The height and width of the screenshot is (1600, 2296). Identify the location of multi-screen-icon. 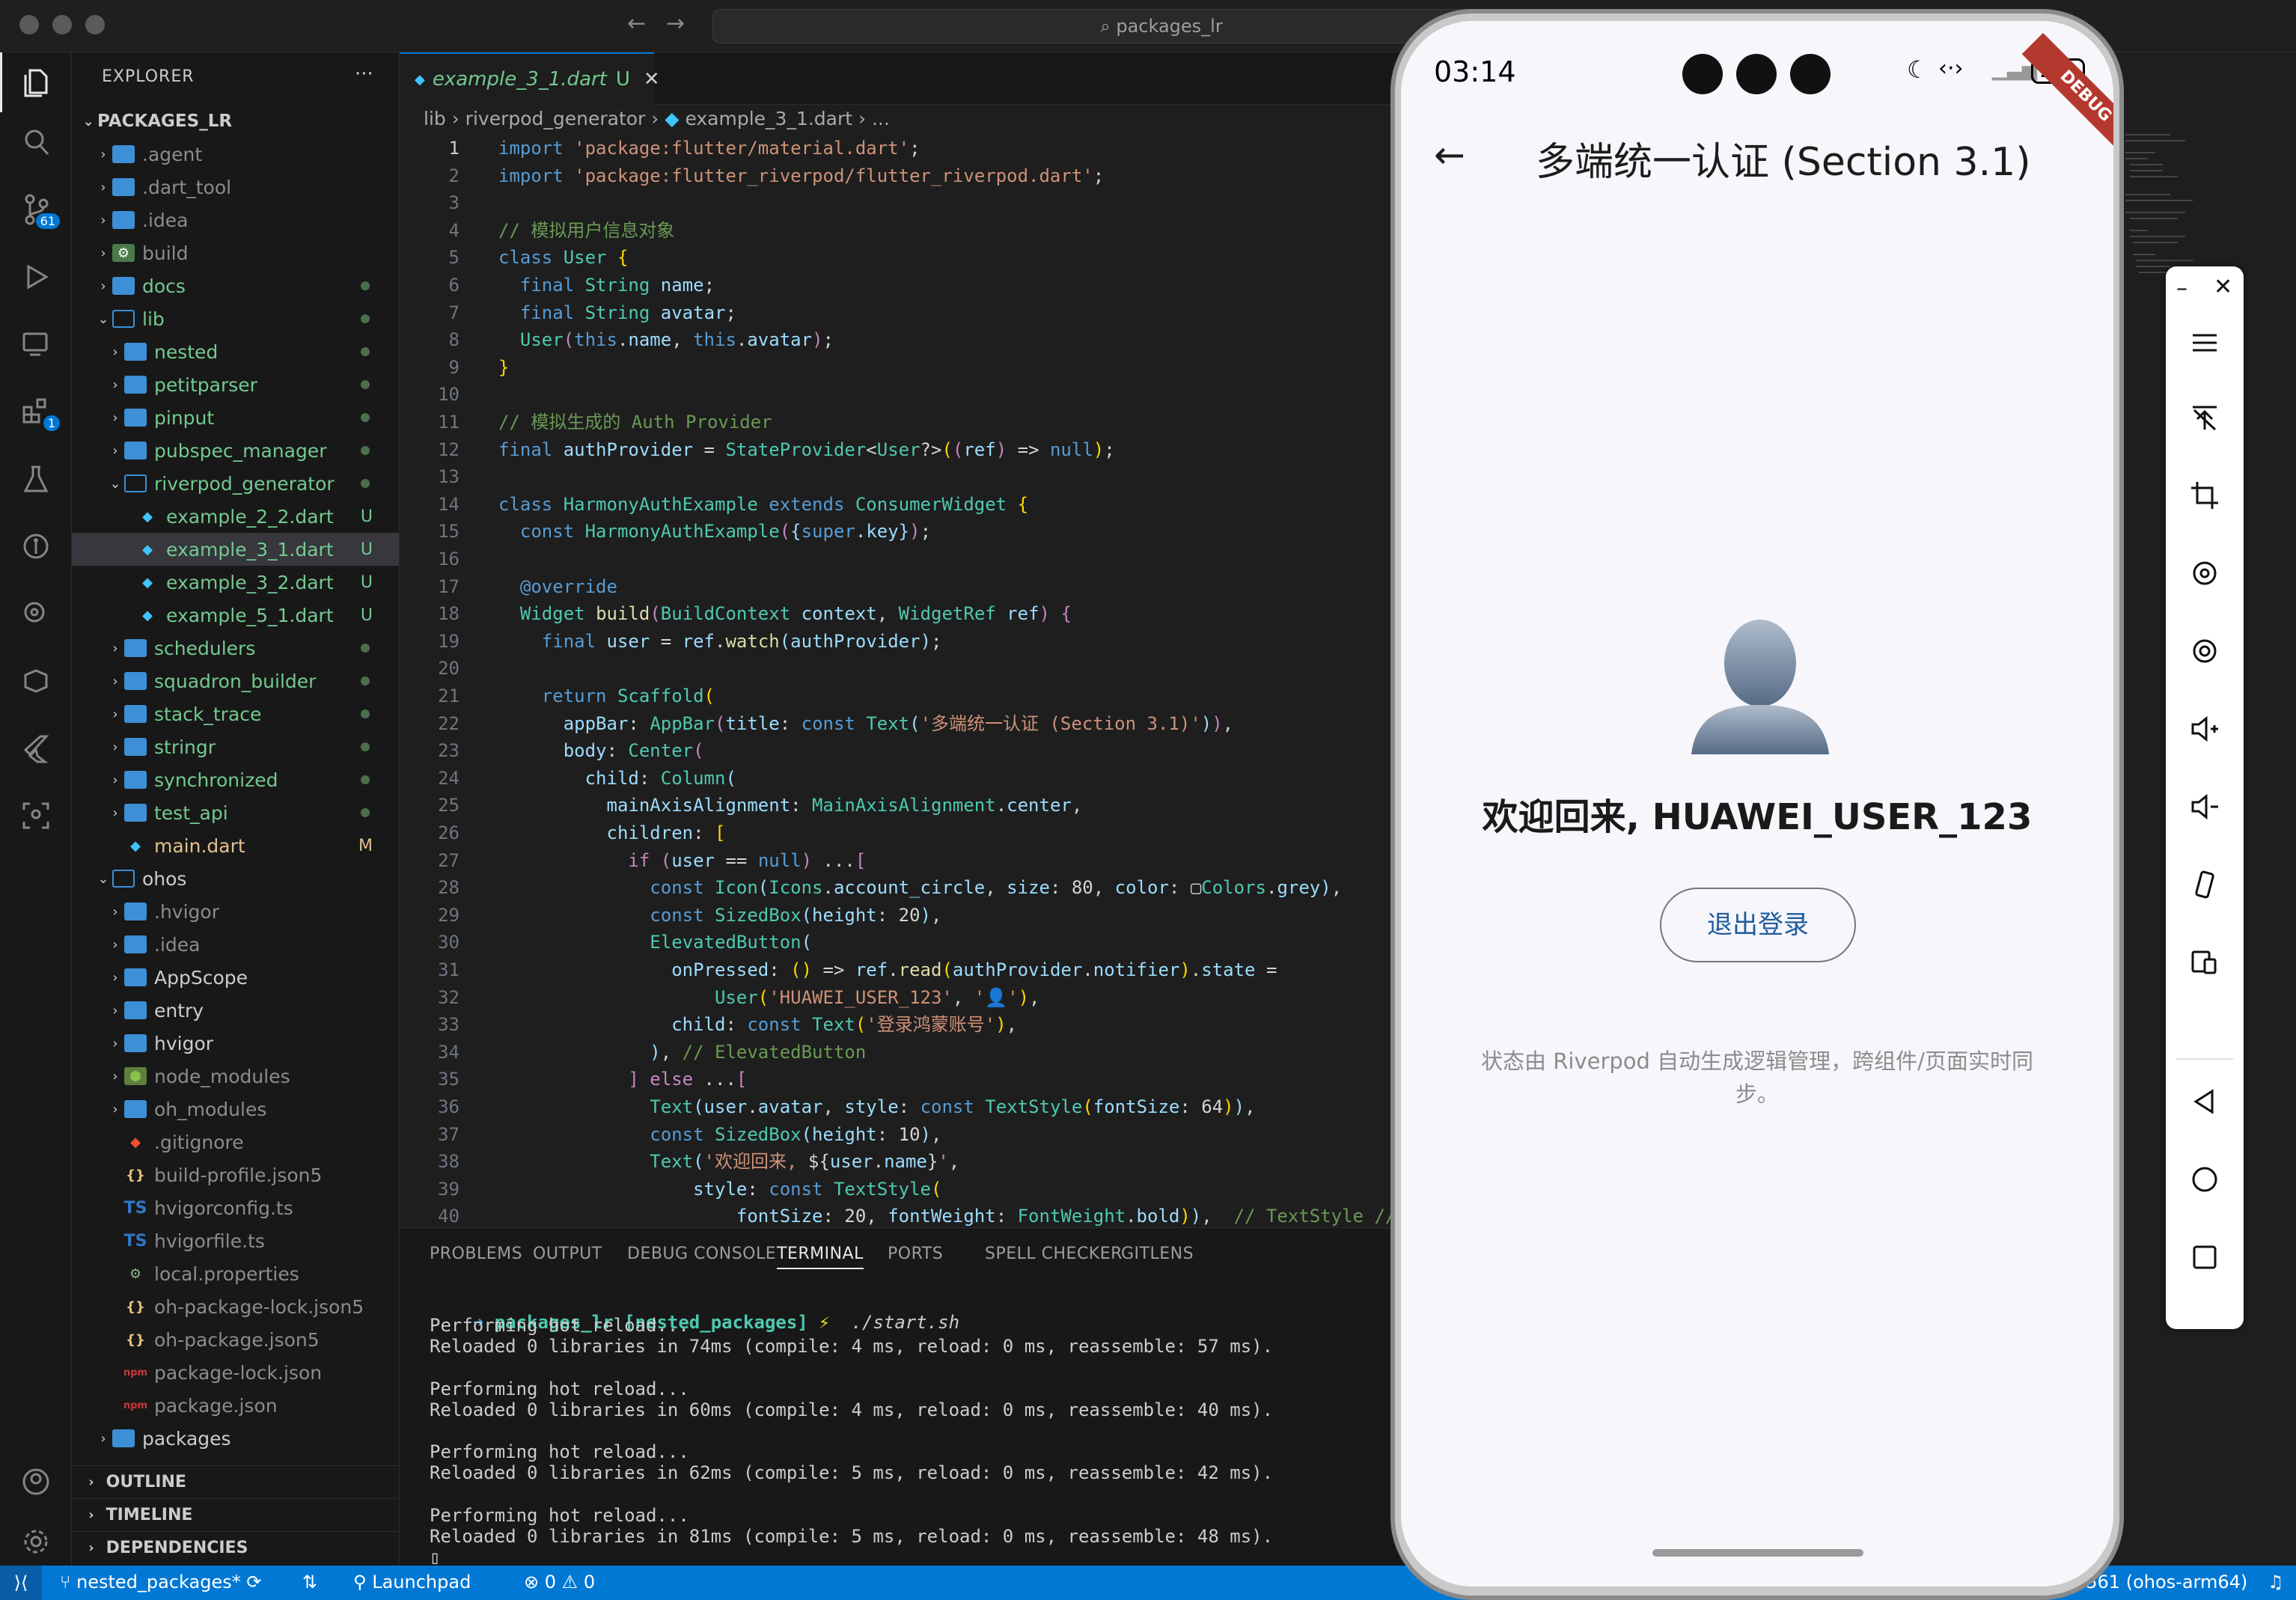
(2205, 962).